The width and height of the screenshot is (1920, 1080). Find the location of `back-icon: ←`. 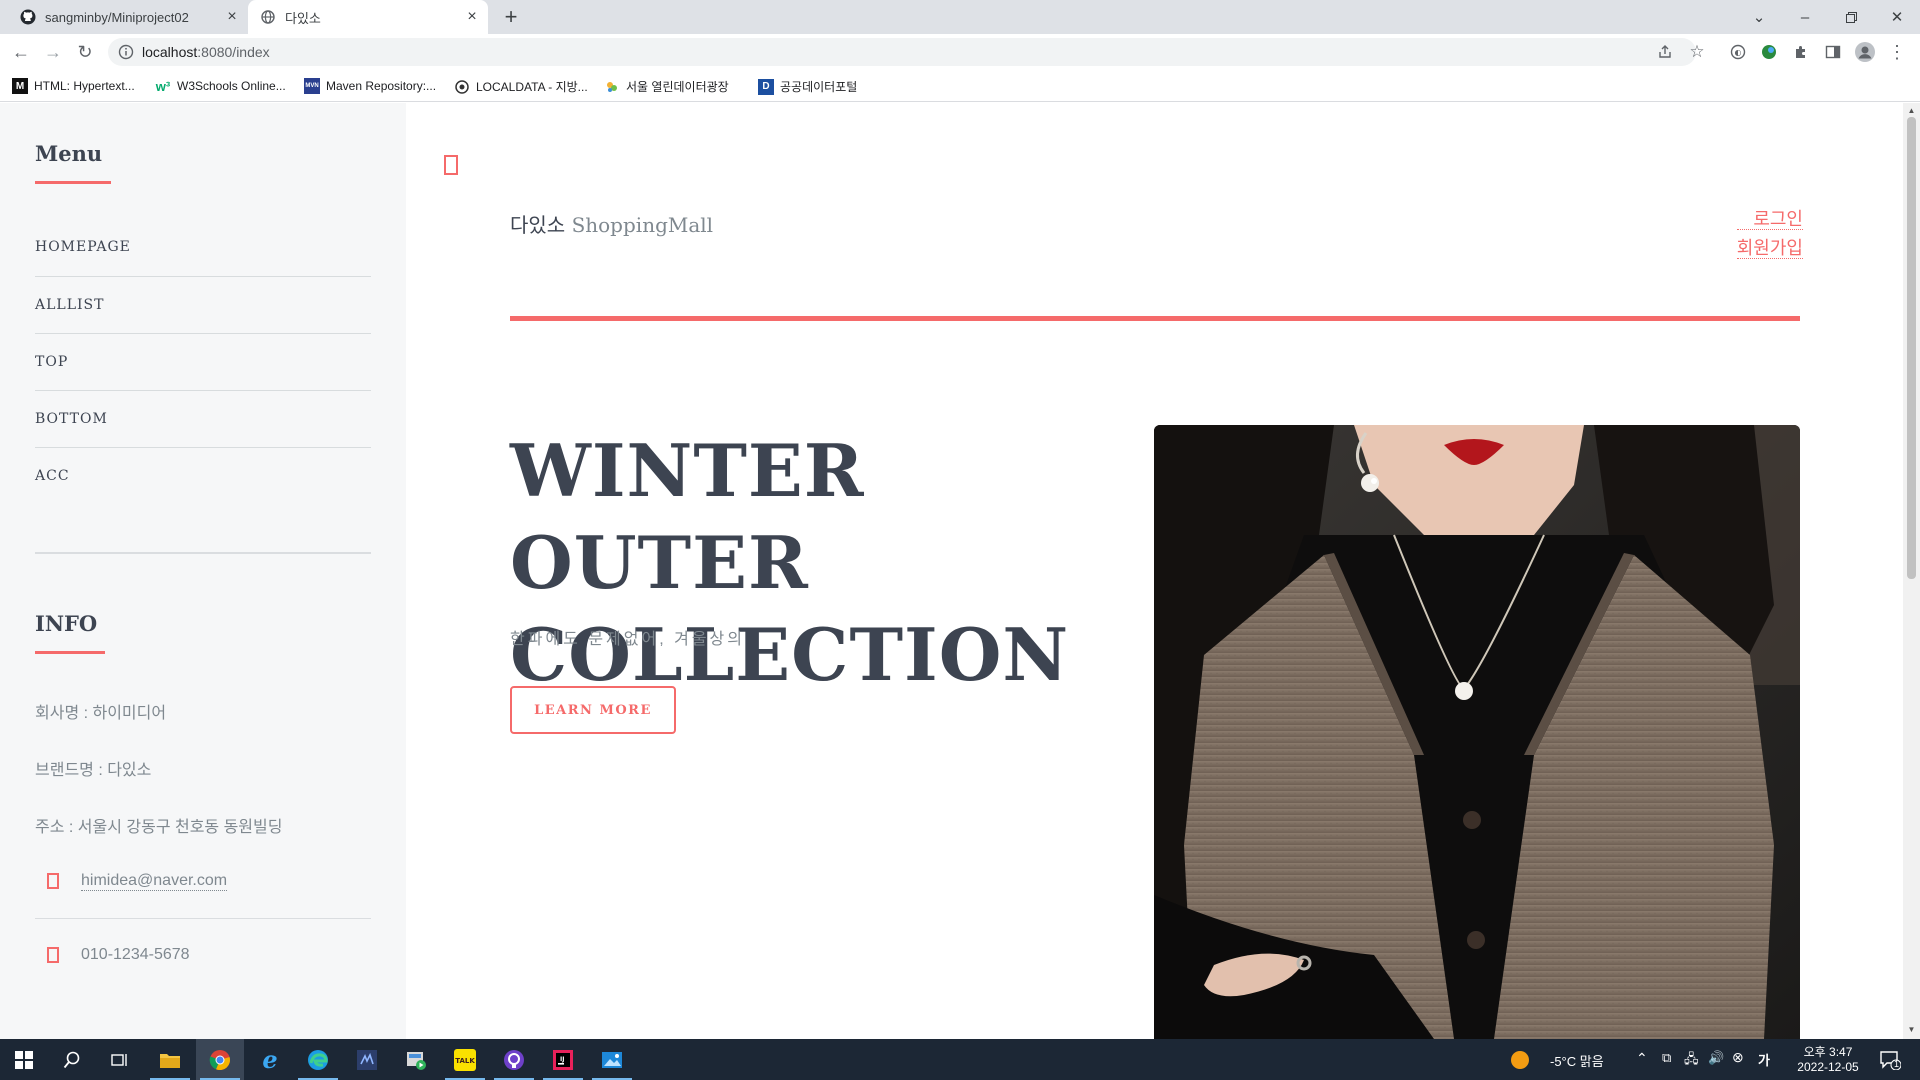

back-icon: ← is located at coordinates (21, 52).